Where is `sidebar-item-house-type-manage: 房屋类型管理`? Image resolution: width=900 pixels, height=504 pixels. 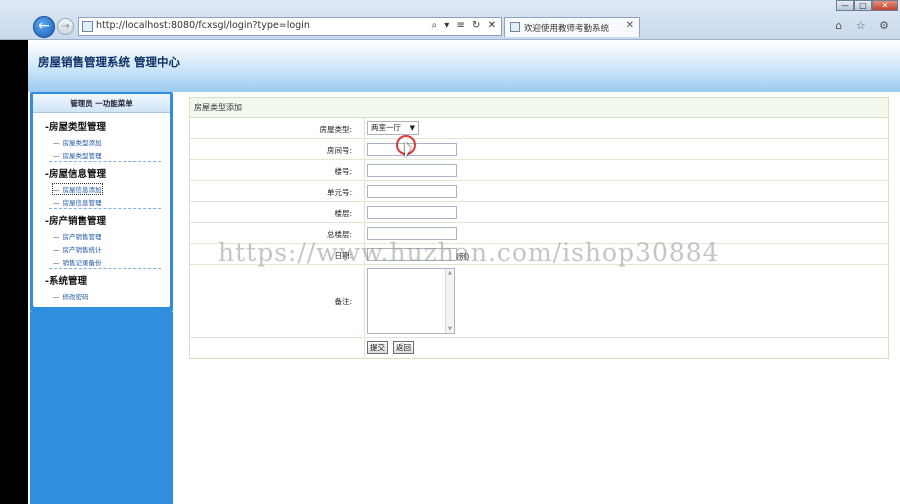 sidebar-item-house-type-manage: 房屋类型管理 is located at coordinates (77, 155).